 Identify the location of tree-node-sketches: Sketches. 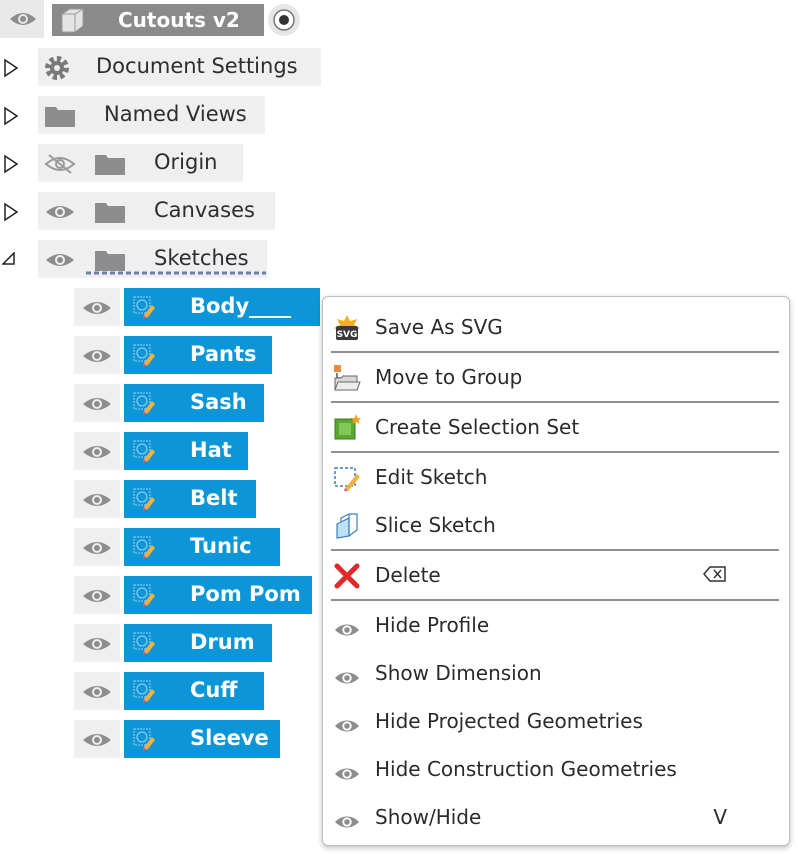
(152, 259).